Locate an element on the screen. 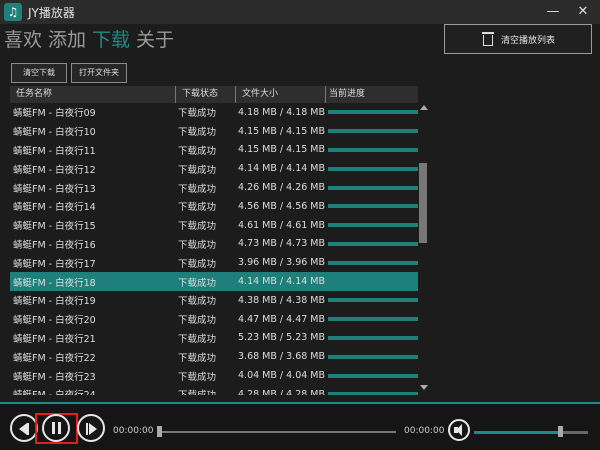  volume-button is located at coordinates (459, 430).